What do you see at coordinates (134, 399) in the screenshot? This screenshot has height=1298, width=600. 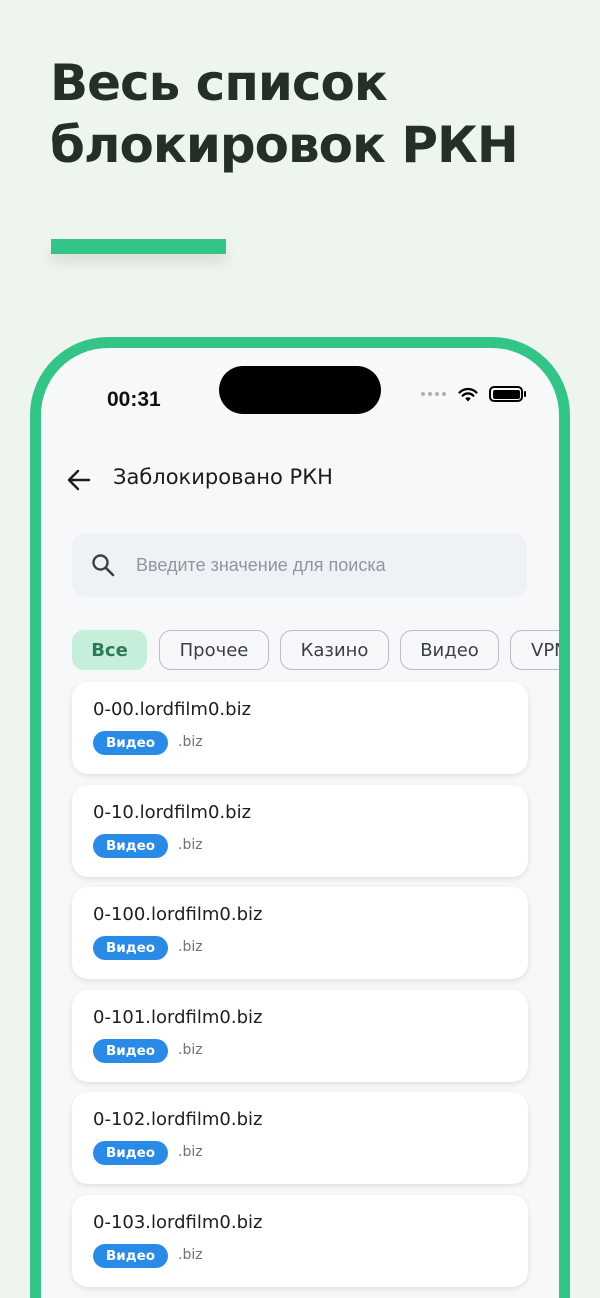 I see `status-time: 00:31` at bounding box center [134, 399].